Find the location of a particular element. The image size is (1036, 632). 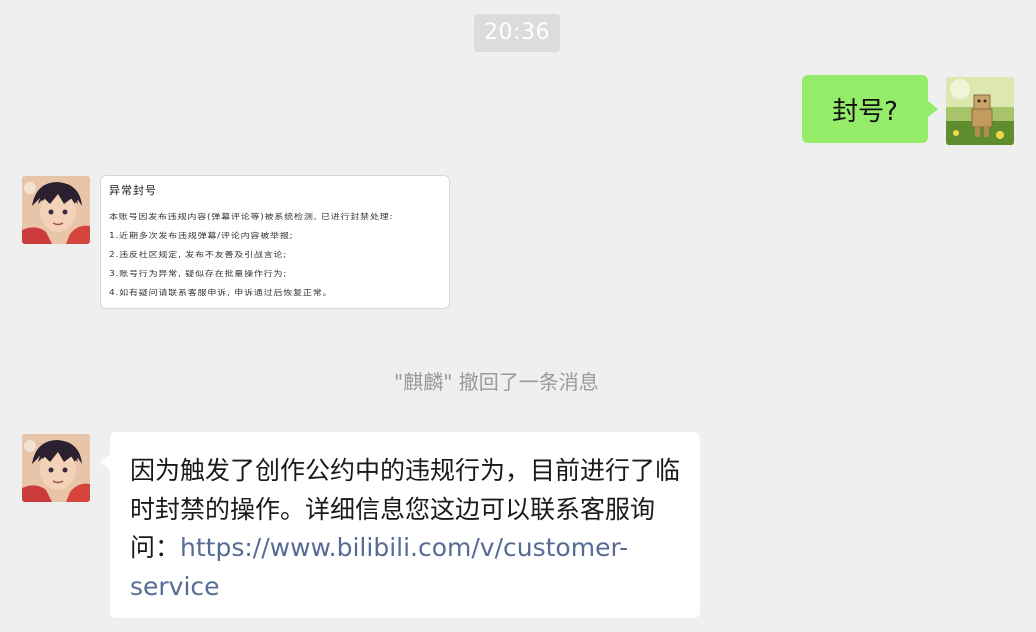

cardboard-robot-avatar-image is located at coordinates (980, 111).